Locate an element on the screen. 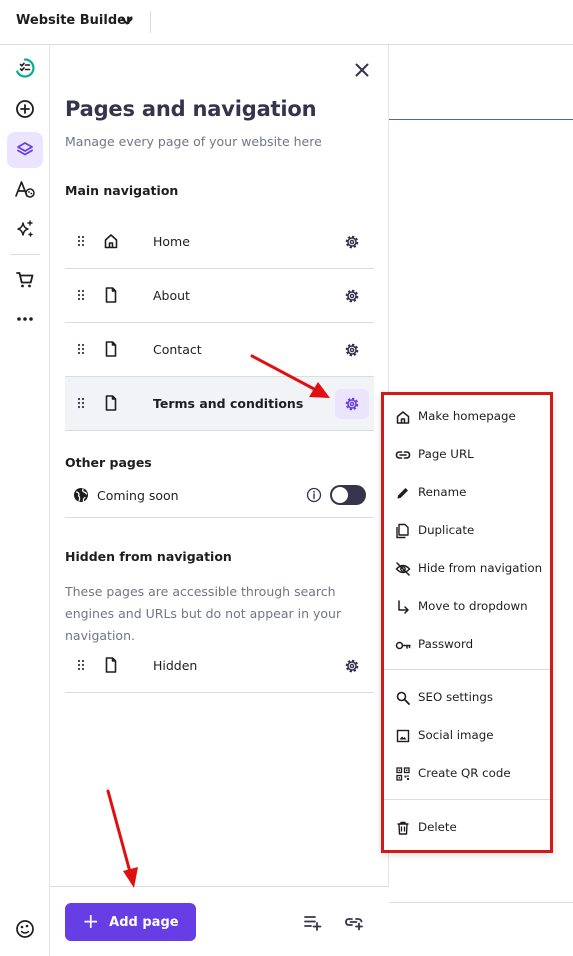 The image size is (573, 956). menu-item-make-homepage: Make homepage is located at coordinates (467, 416).